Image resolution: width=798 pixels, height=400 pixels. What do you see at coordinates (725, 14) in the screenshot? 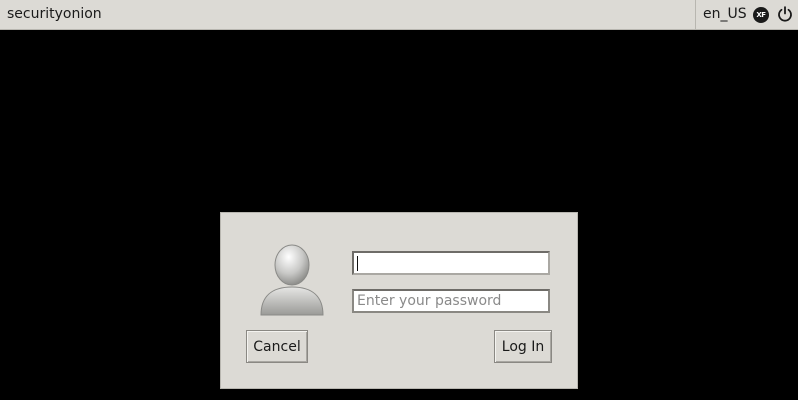
I see `locale-selector: en_US` at bounding box center [725, 14].